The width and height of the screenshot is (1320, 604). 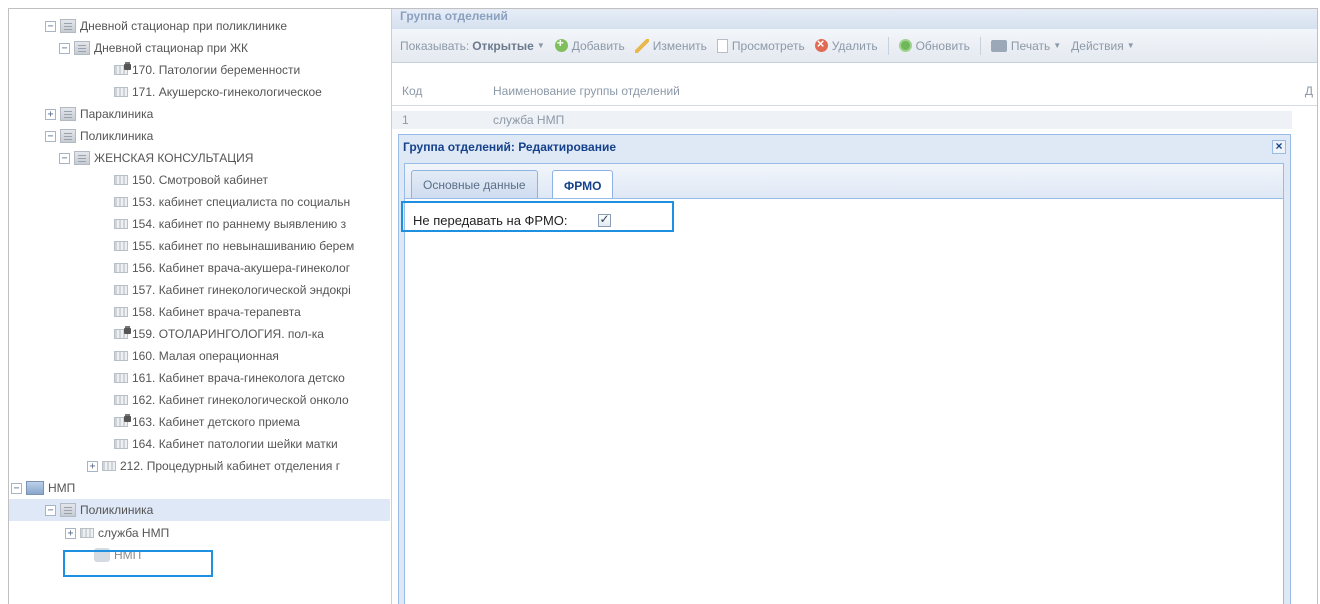 I want to click on refresh-button-label: Обновить, so click(x=942, y=45).